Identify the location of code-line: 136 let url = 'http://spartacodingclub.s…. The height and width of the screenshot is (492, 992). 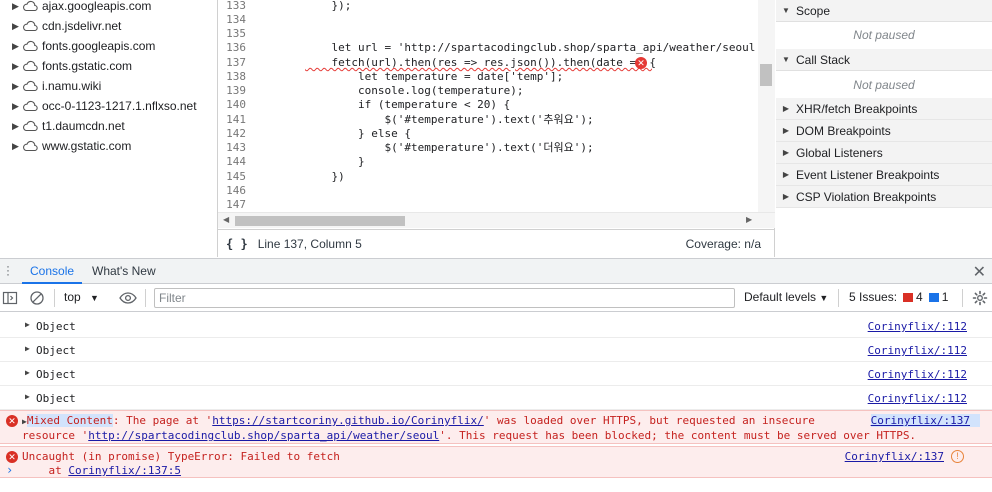
(488, 48).